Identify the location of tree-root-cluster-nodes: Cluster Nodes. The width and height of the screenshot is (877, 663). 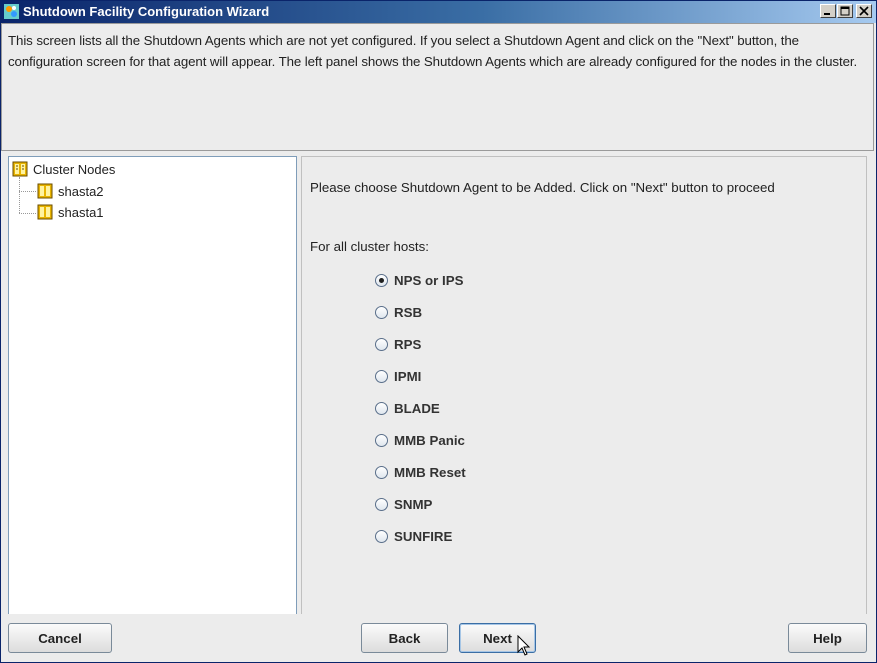
(63, 169).